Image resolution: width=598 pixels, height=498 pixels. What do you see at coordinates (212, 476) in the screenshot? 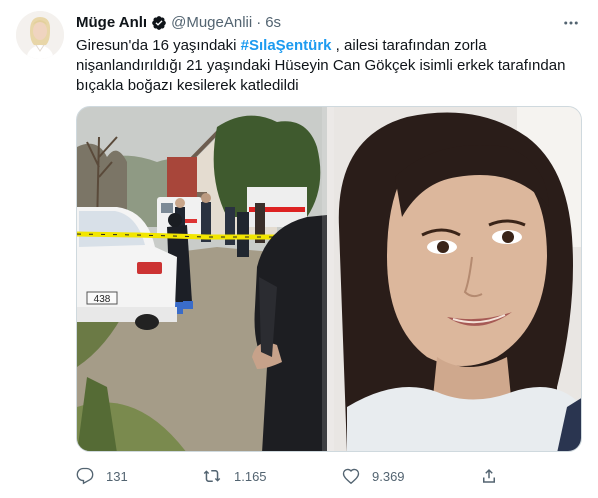
I see `retweet-icon` at bounding box center [212, 476].